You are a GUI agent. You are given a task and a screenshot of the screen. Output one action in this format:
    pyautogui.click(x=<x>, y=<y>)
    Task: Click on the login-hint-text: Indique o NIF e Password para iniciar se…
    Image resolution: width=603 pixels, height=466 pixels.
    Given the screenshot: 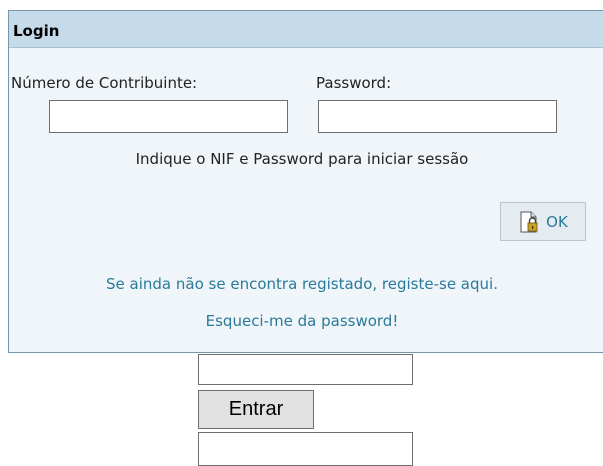 What is the action you would take?
    pyautogui.click(x=302, y=159)
    